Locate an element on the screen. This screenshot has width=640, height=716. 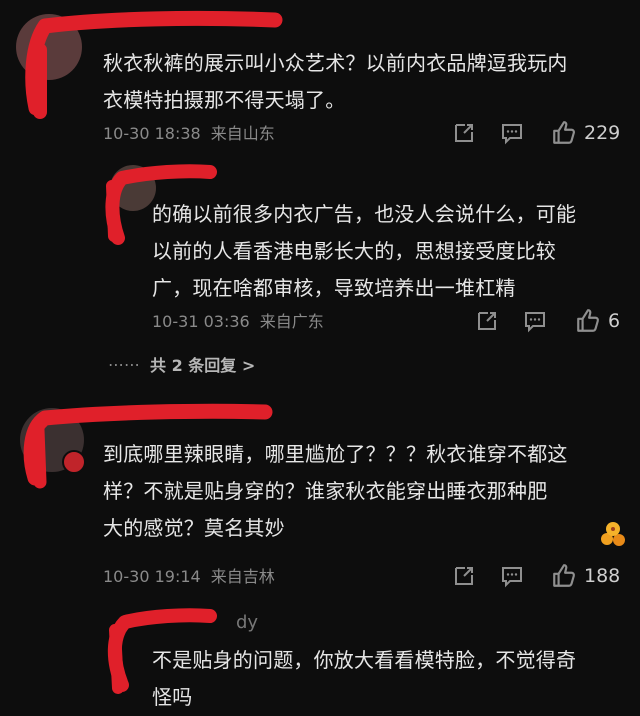
comment-line: 大的感觉？莫名其妙 is located at coordinates (194, 528).